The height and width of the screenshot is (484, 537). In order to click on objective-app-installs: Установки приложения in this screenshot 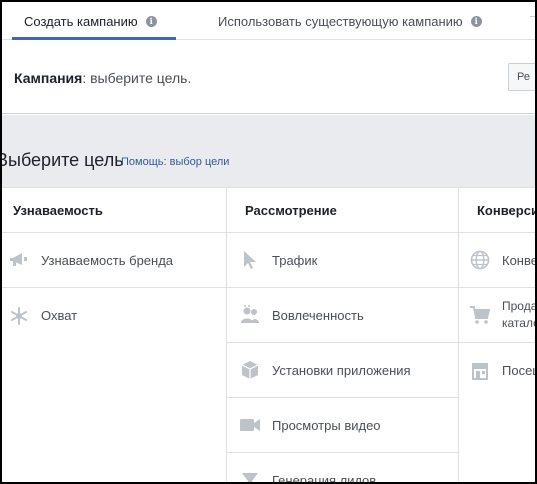, I will do `click(342, 370)`.